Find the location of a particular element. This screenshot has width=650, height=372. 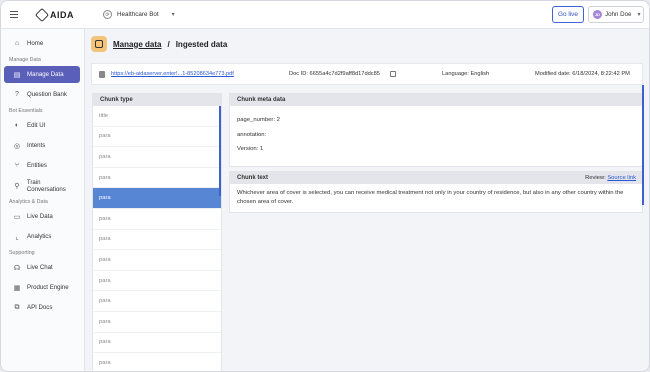

sidebar-item-label: Train Conversations is located at coordinates (46, 185).